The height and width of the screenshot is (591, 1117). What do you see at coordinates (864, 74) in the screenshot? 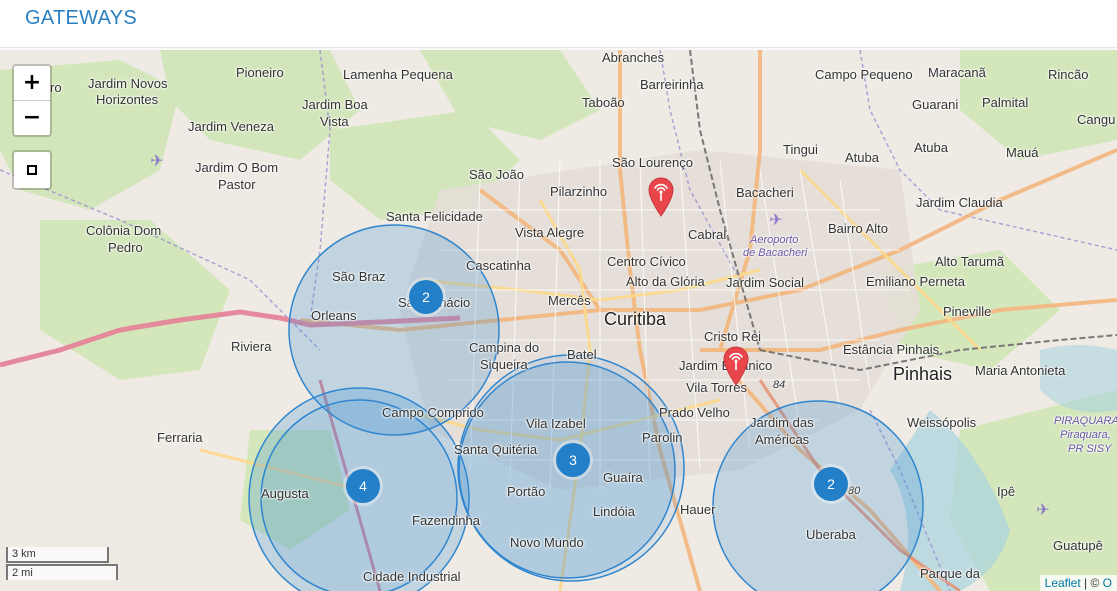
I see `place-label: Campo Pequeno` at bounding box center [864, 74].